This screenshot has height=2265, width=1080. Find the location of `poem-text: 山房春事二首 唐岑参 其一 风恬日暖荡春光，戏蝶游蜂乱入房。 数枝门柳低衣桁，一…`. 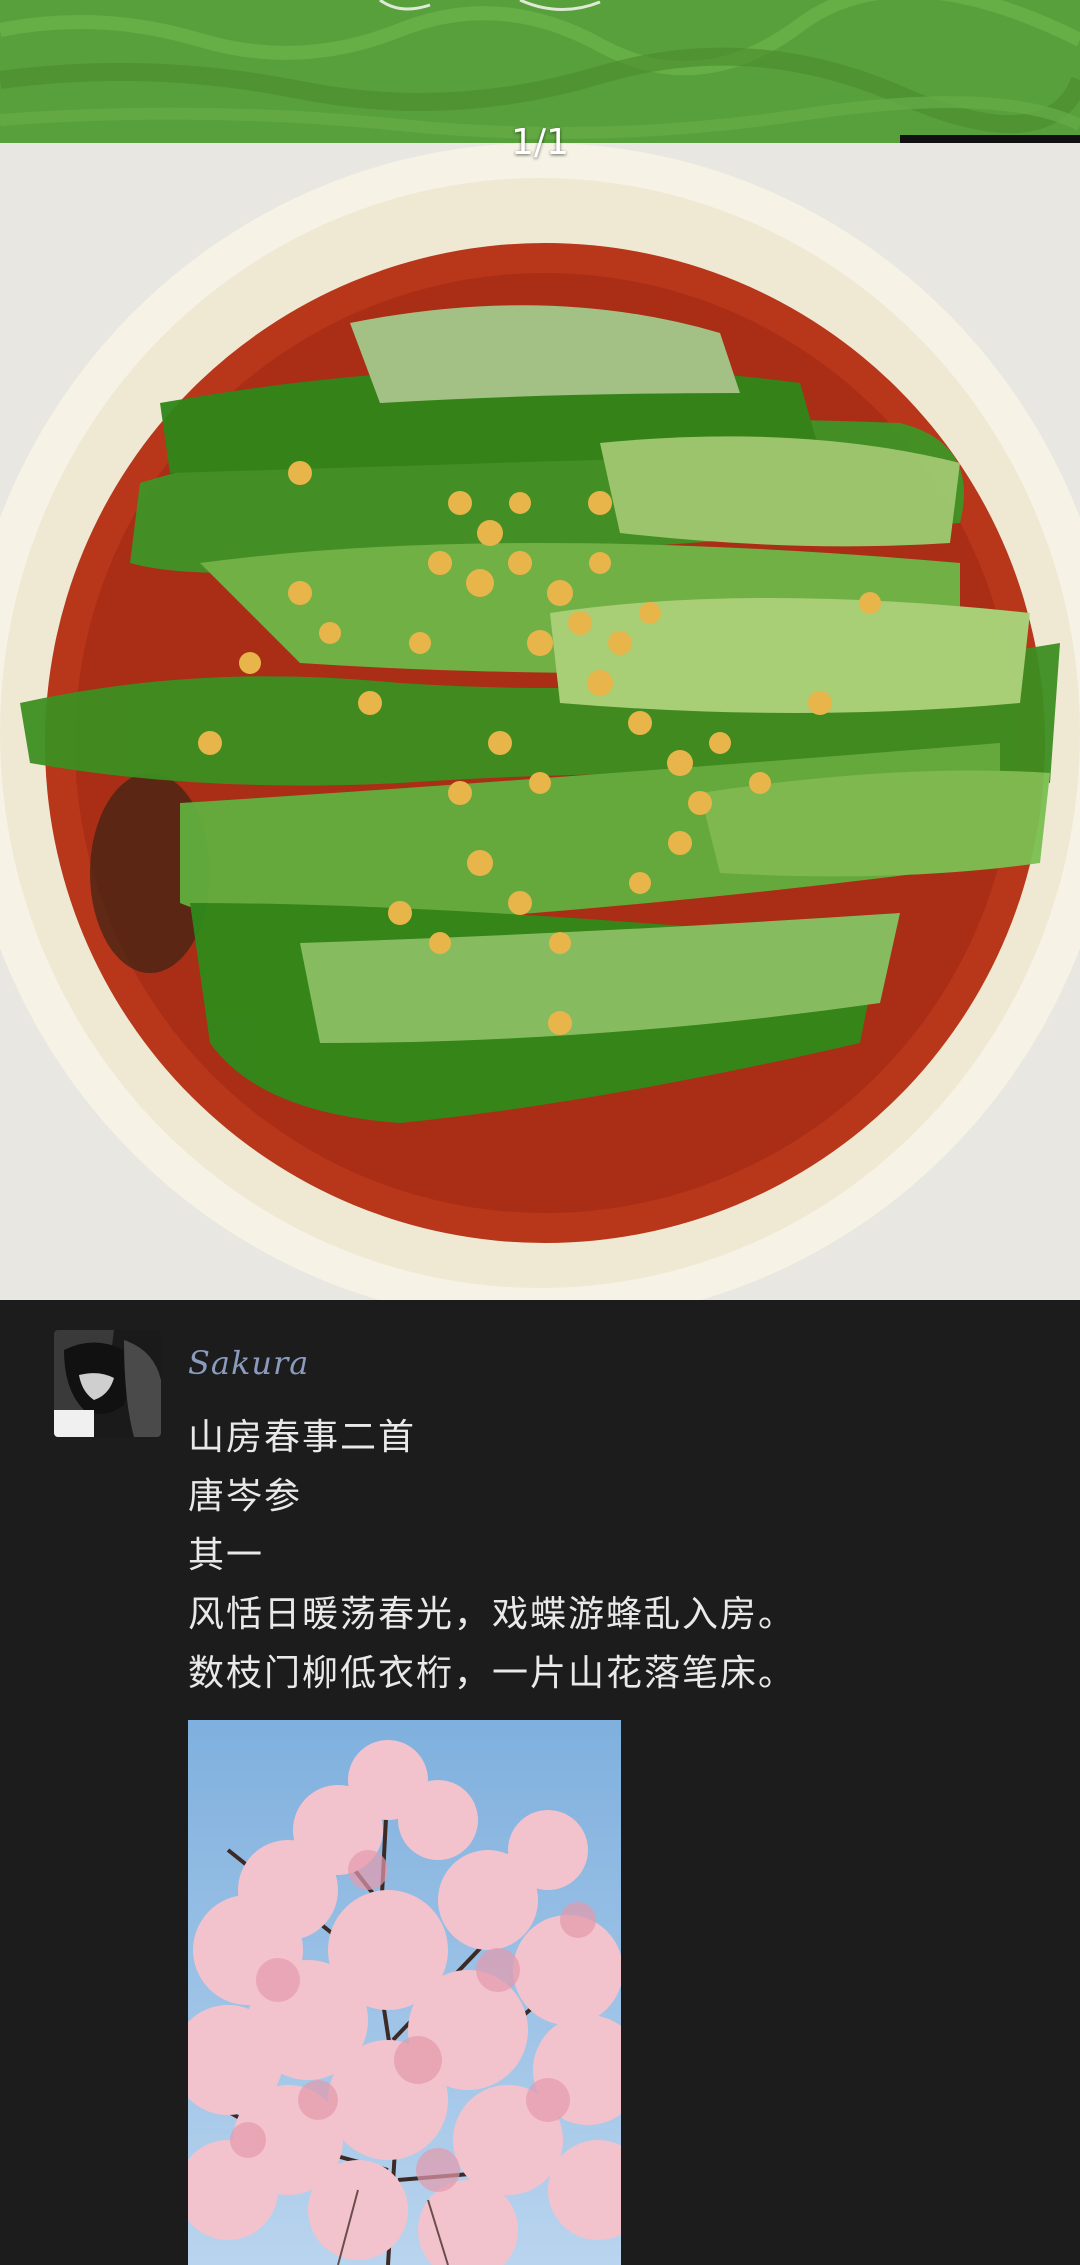

poem-text: 山房春事二首 唐岑参 其一 风恬日暖荡春光，戏蝶游蜂乱入房。 数枝门柳低衣桁，一… is located at coordinates (492, 1555).